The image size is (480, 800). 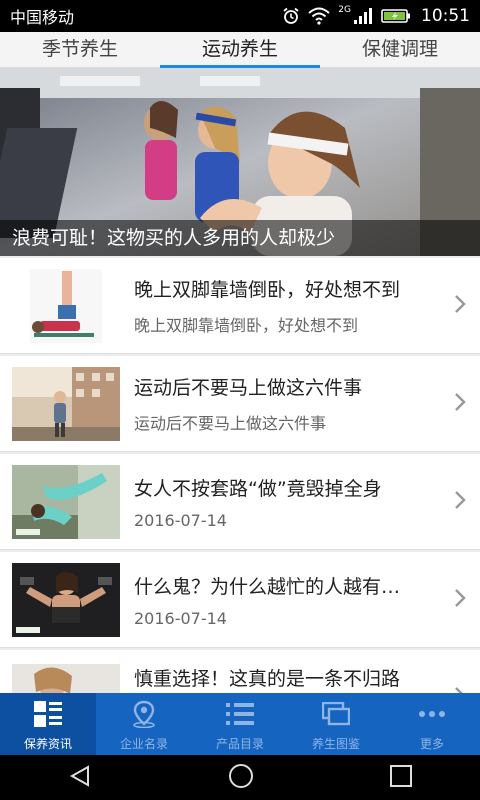 I want to click on nav-gallery: 养生图鉴, so click(x=336, y=724).